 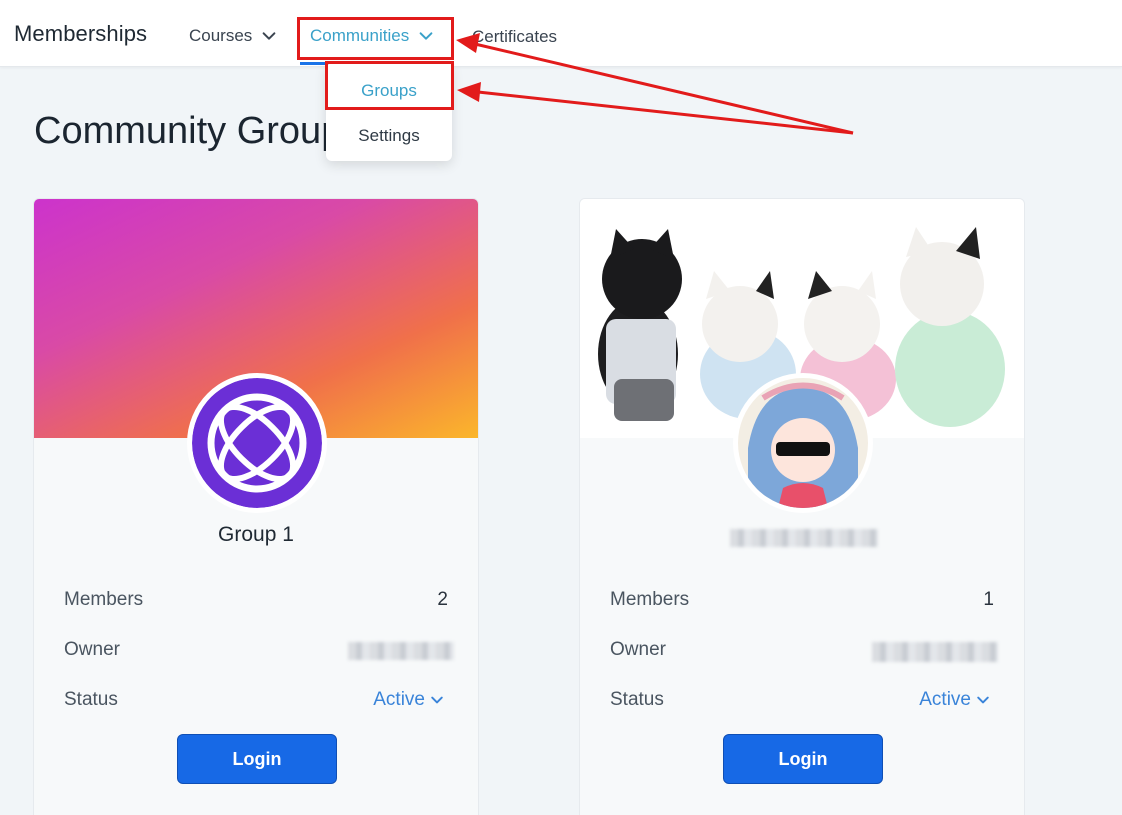 What do you see at coordinates (375, 38) in the screenshot?
I see `annotation-box-communities` at bounding box center [375, 38].